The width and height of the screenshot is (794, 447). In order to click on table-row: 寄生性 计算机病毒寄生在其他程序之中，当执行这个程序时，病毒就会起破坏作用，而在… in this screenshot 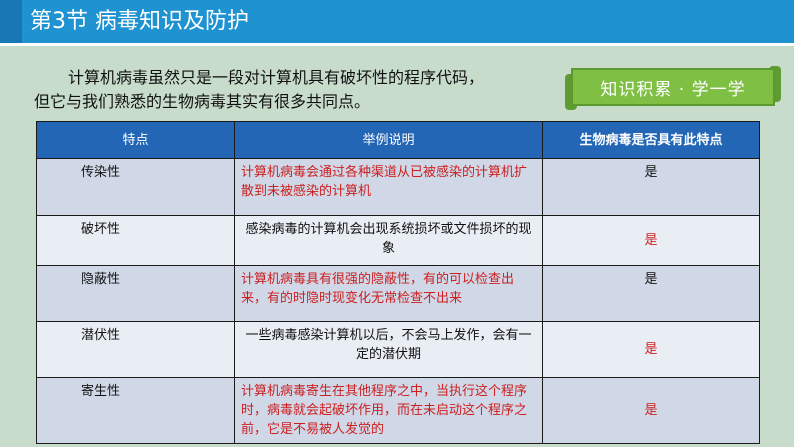, I will do `click(398, 410)`.